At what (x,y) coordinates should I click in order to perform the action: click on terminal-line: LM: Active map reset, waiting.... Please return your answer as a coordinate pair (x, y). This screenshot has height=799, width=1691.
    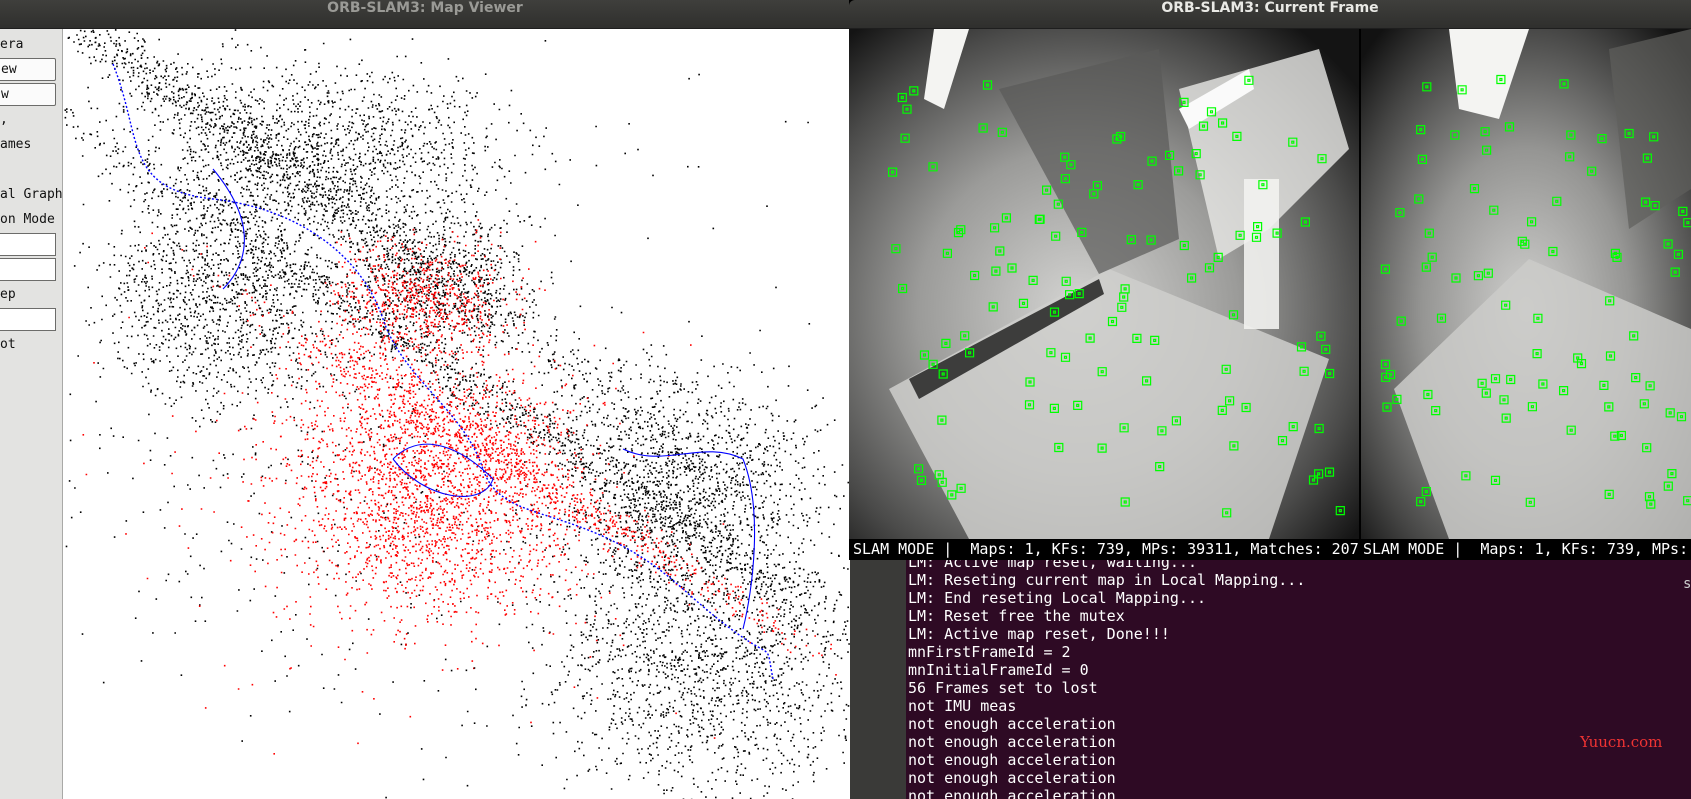
    Looking at the image, I should click on (1052, 565).